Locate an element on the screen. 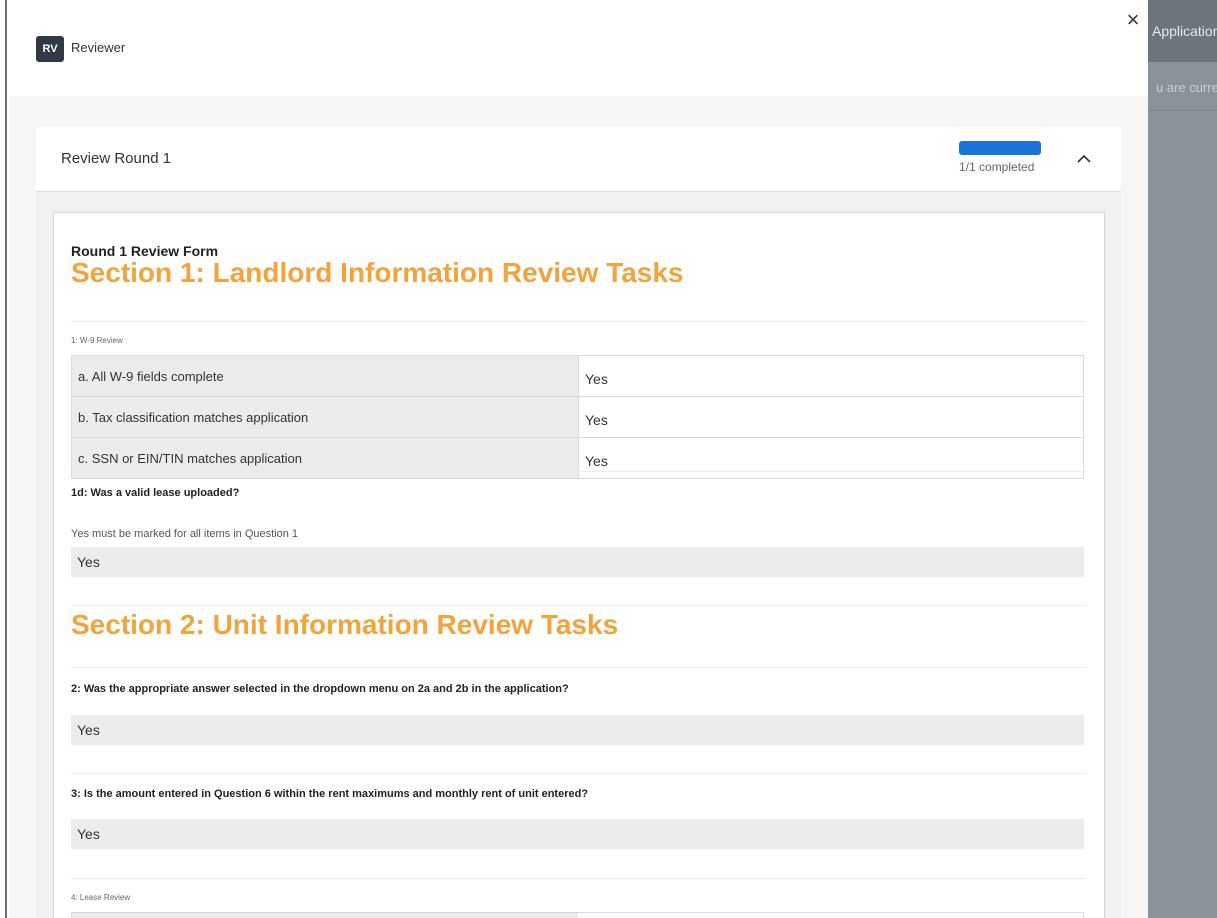 This screenshot has height=918, width=1217. close-icon: × is located at coordinates (1133, 20).